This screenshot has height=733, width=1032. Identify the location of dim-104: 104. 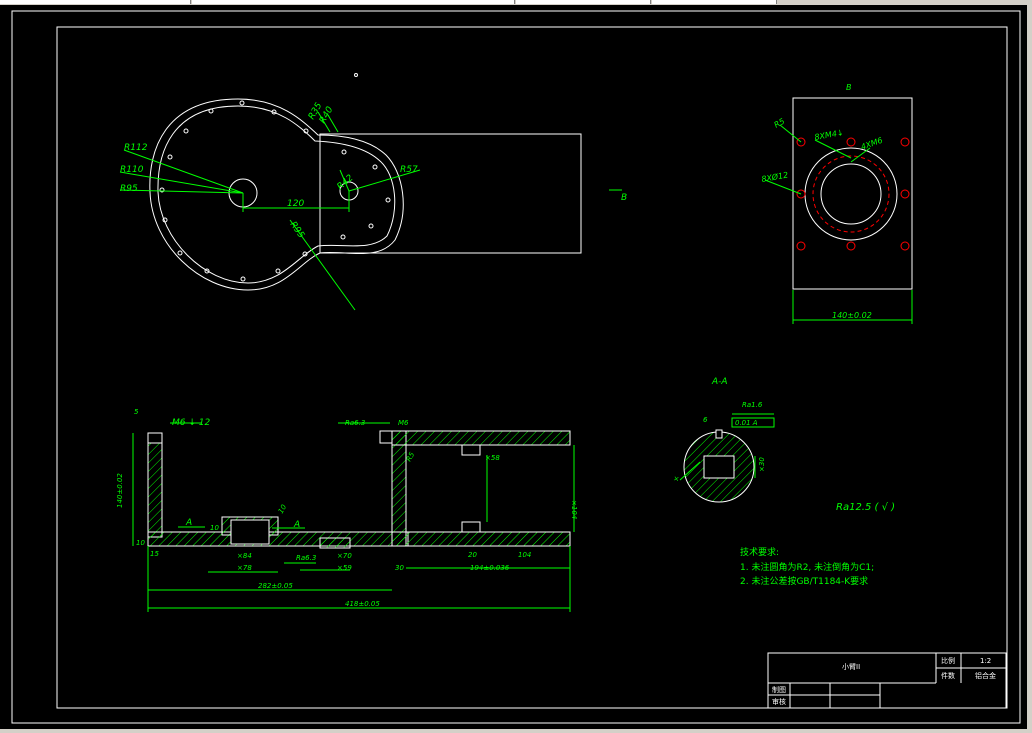
(524, 555).